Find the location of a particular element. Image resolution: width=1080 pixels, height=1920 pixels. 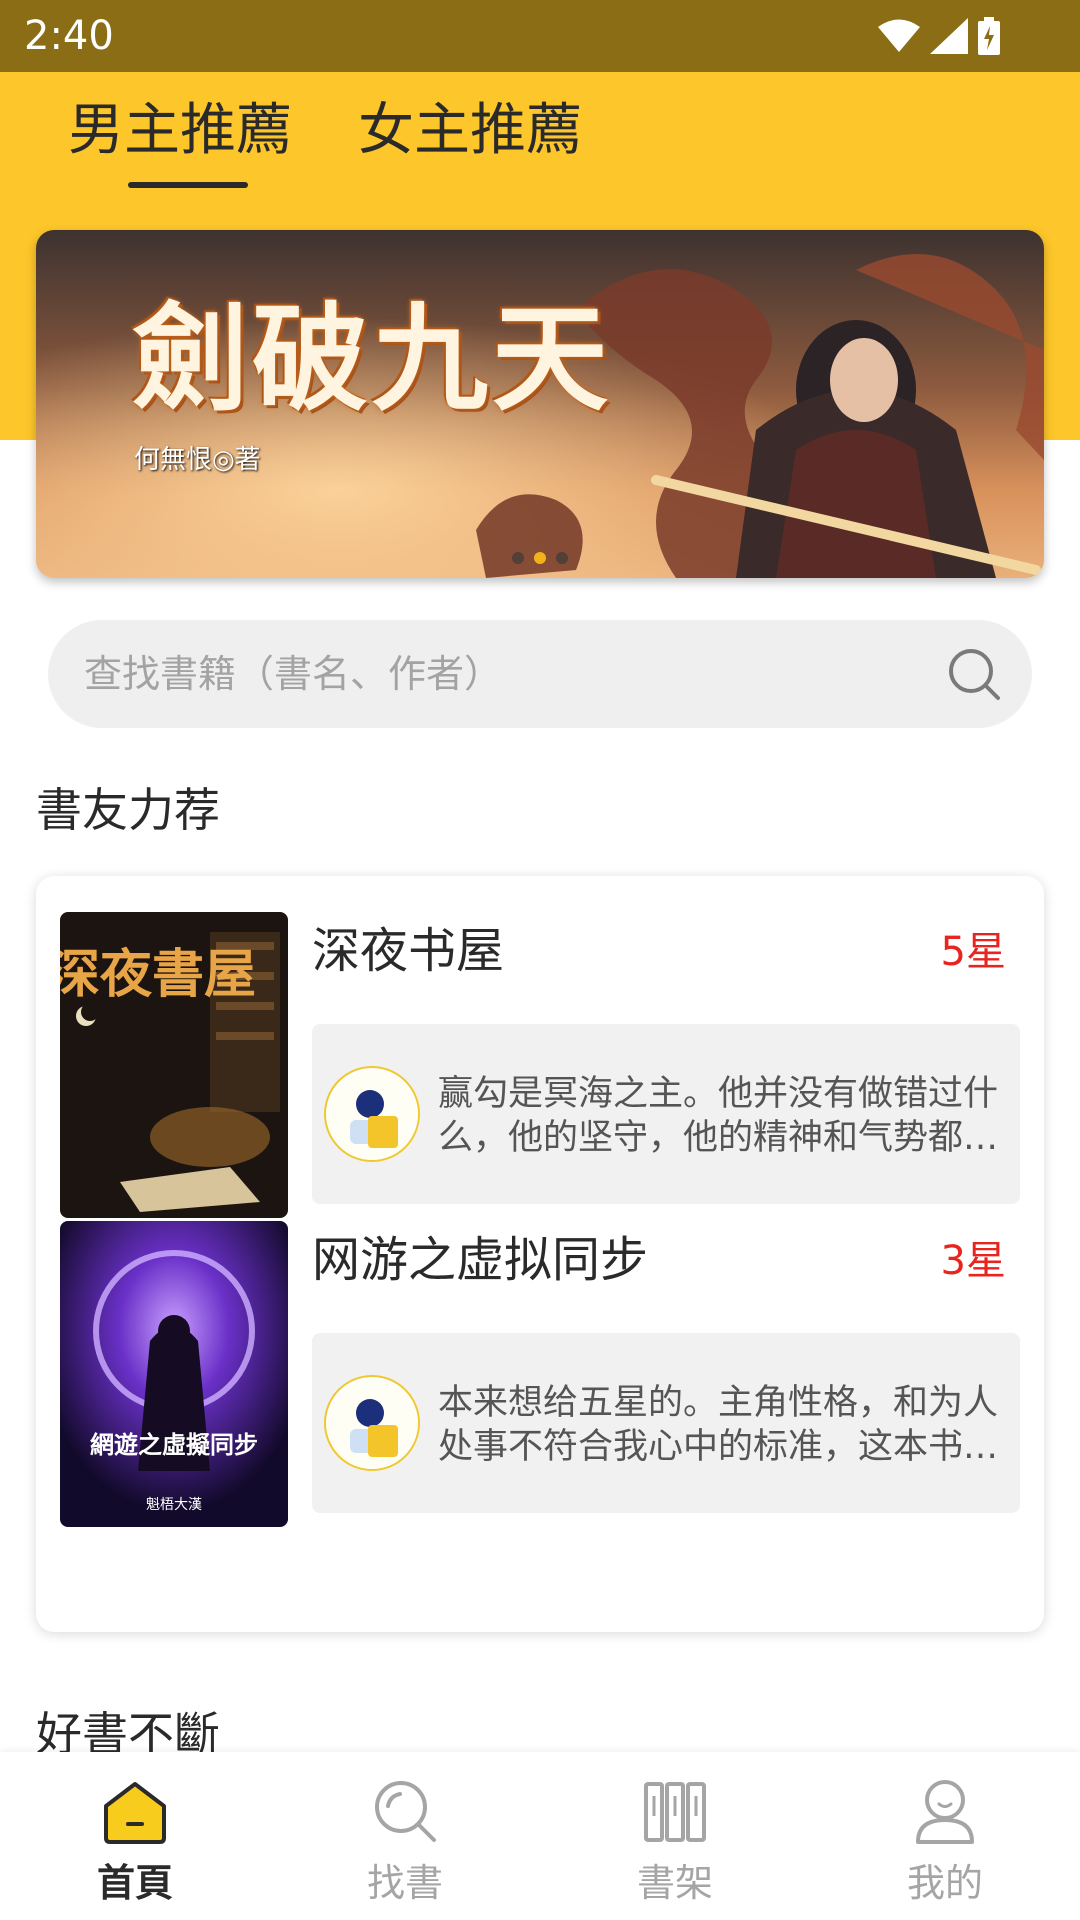

status-icons is located at coordinates (939, 36).